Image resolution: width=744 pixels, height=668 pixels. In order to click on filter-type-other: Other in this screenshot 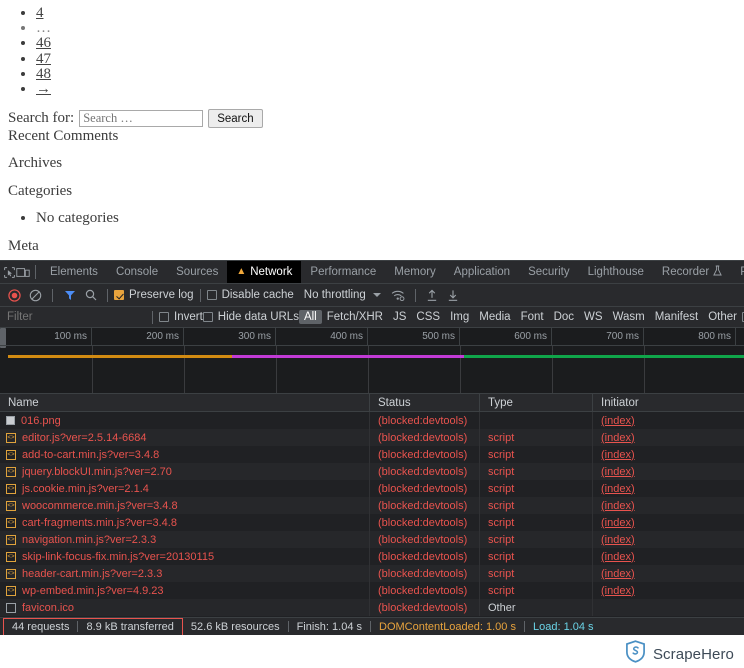, I will do `click(722, 317)`.